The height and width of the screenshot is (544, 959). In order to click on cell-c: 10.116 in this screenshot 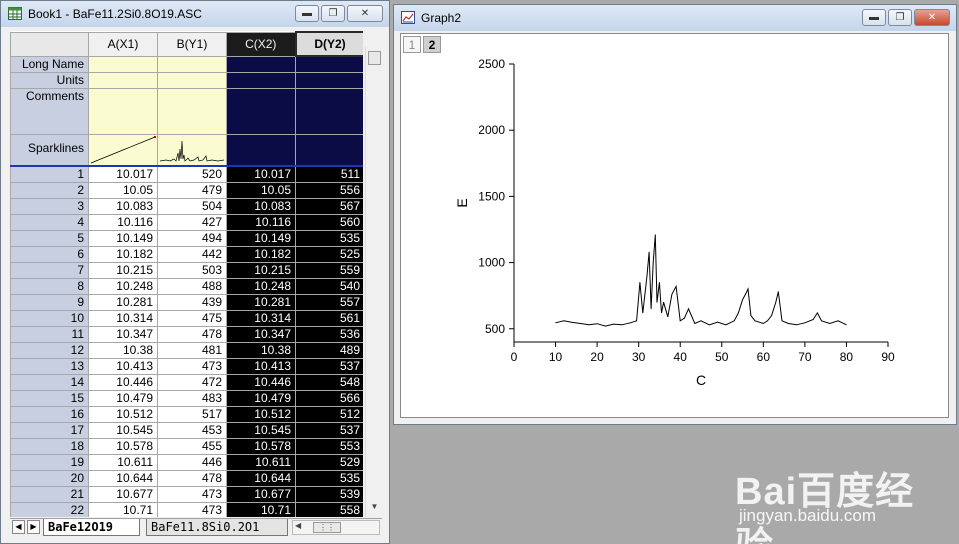, I will do `click(261, 222)`.